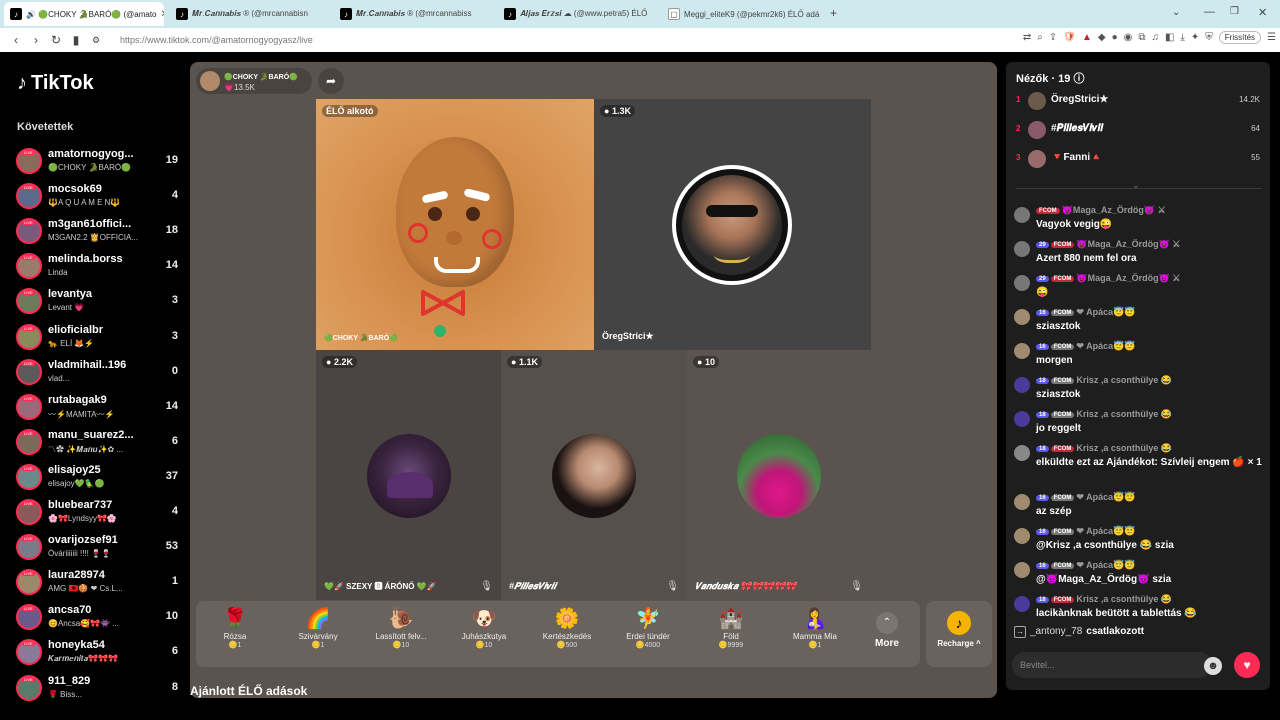 Image resolution: width=1280 pixels, height=720 pixels. Describe the element at coordinates (648, 635) in the screenshot. I see `gift-item: 🧚 Erdei tündér 🪙4000` at that location.